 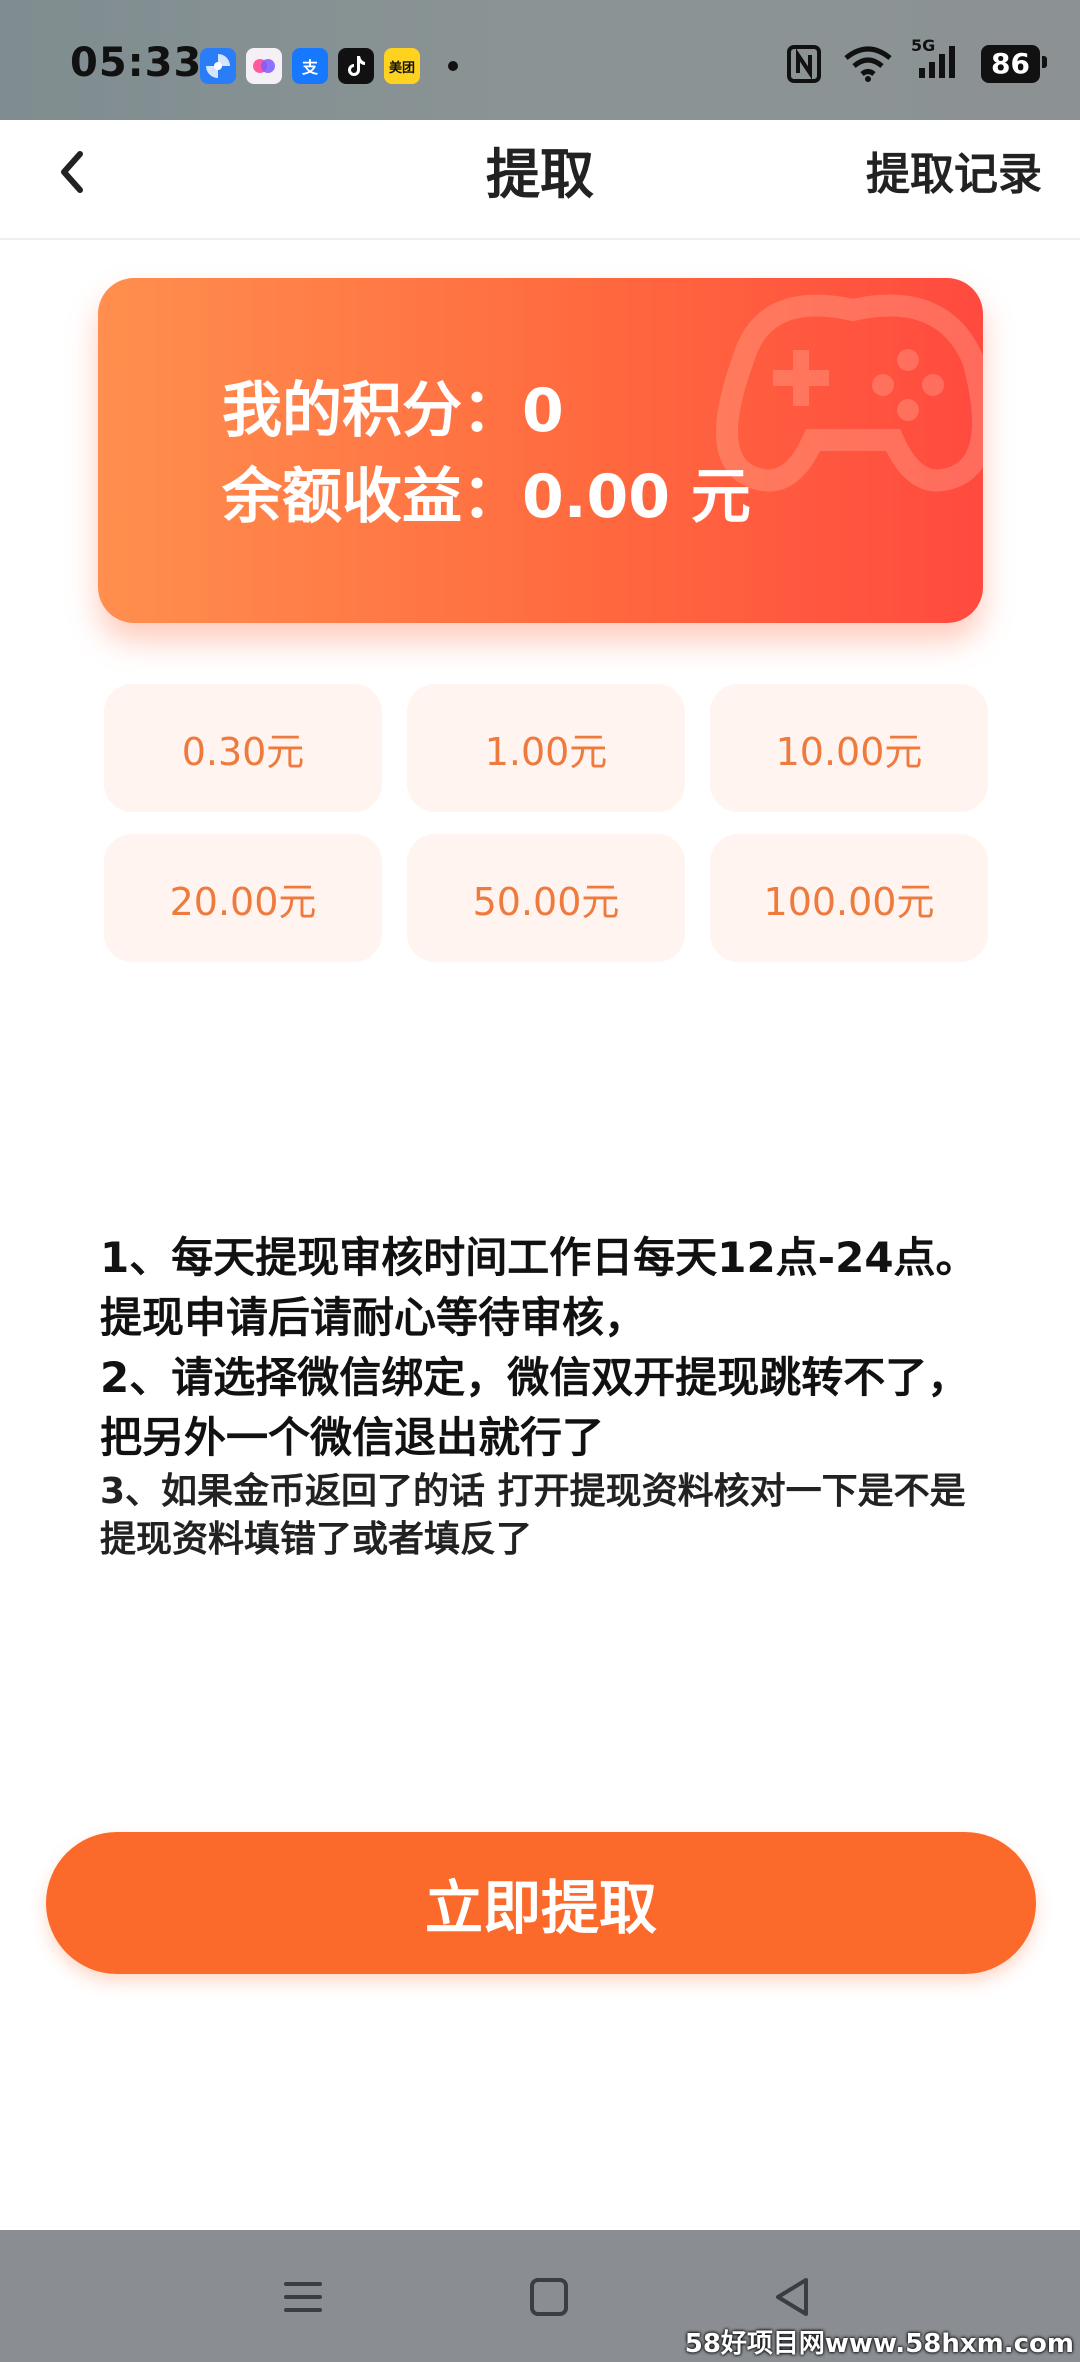 What do you see at coordinates (243, 748) in the screenshot?
I see `amount-option-0-30: 0.30元` at bounding box center [243, 748].